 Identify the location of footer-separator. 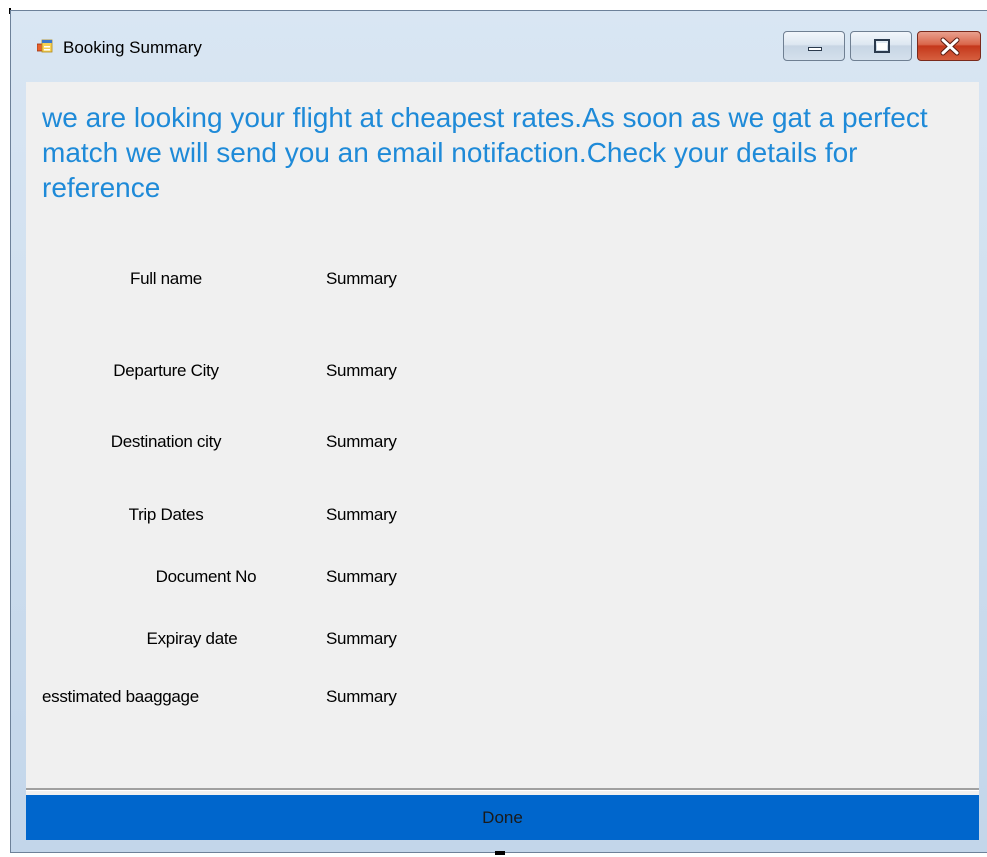
(502, 789).